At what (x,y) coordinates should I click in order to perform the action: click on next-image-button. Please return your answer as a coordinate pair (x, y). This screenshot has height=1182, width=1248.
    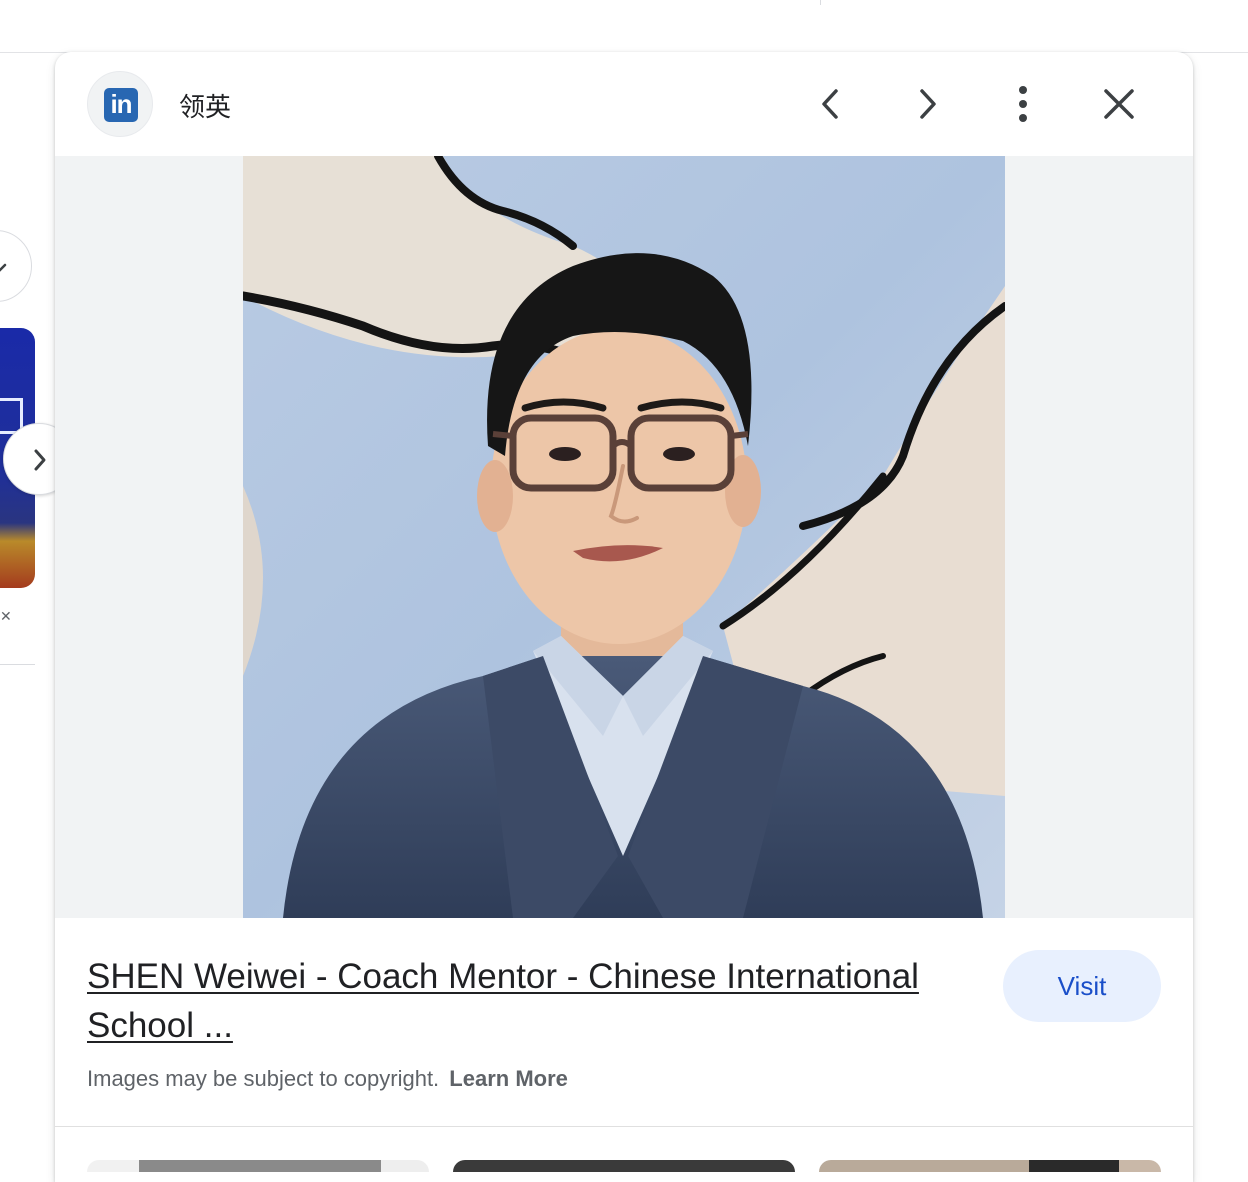
    Looking at the image, I should click on (927, 104).